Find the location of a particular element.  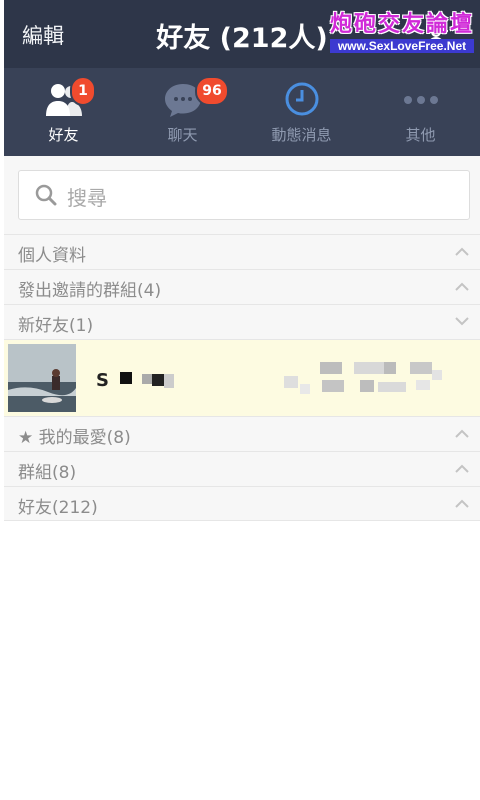

tab-bar: 1 好友 96 聊天 動態消息 其他 is located at coordinates (242, 112).